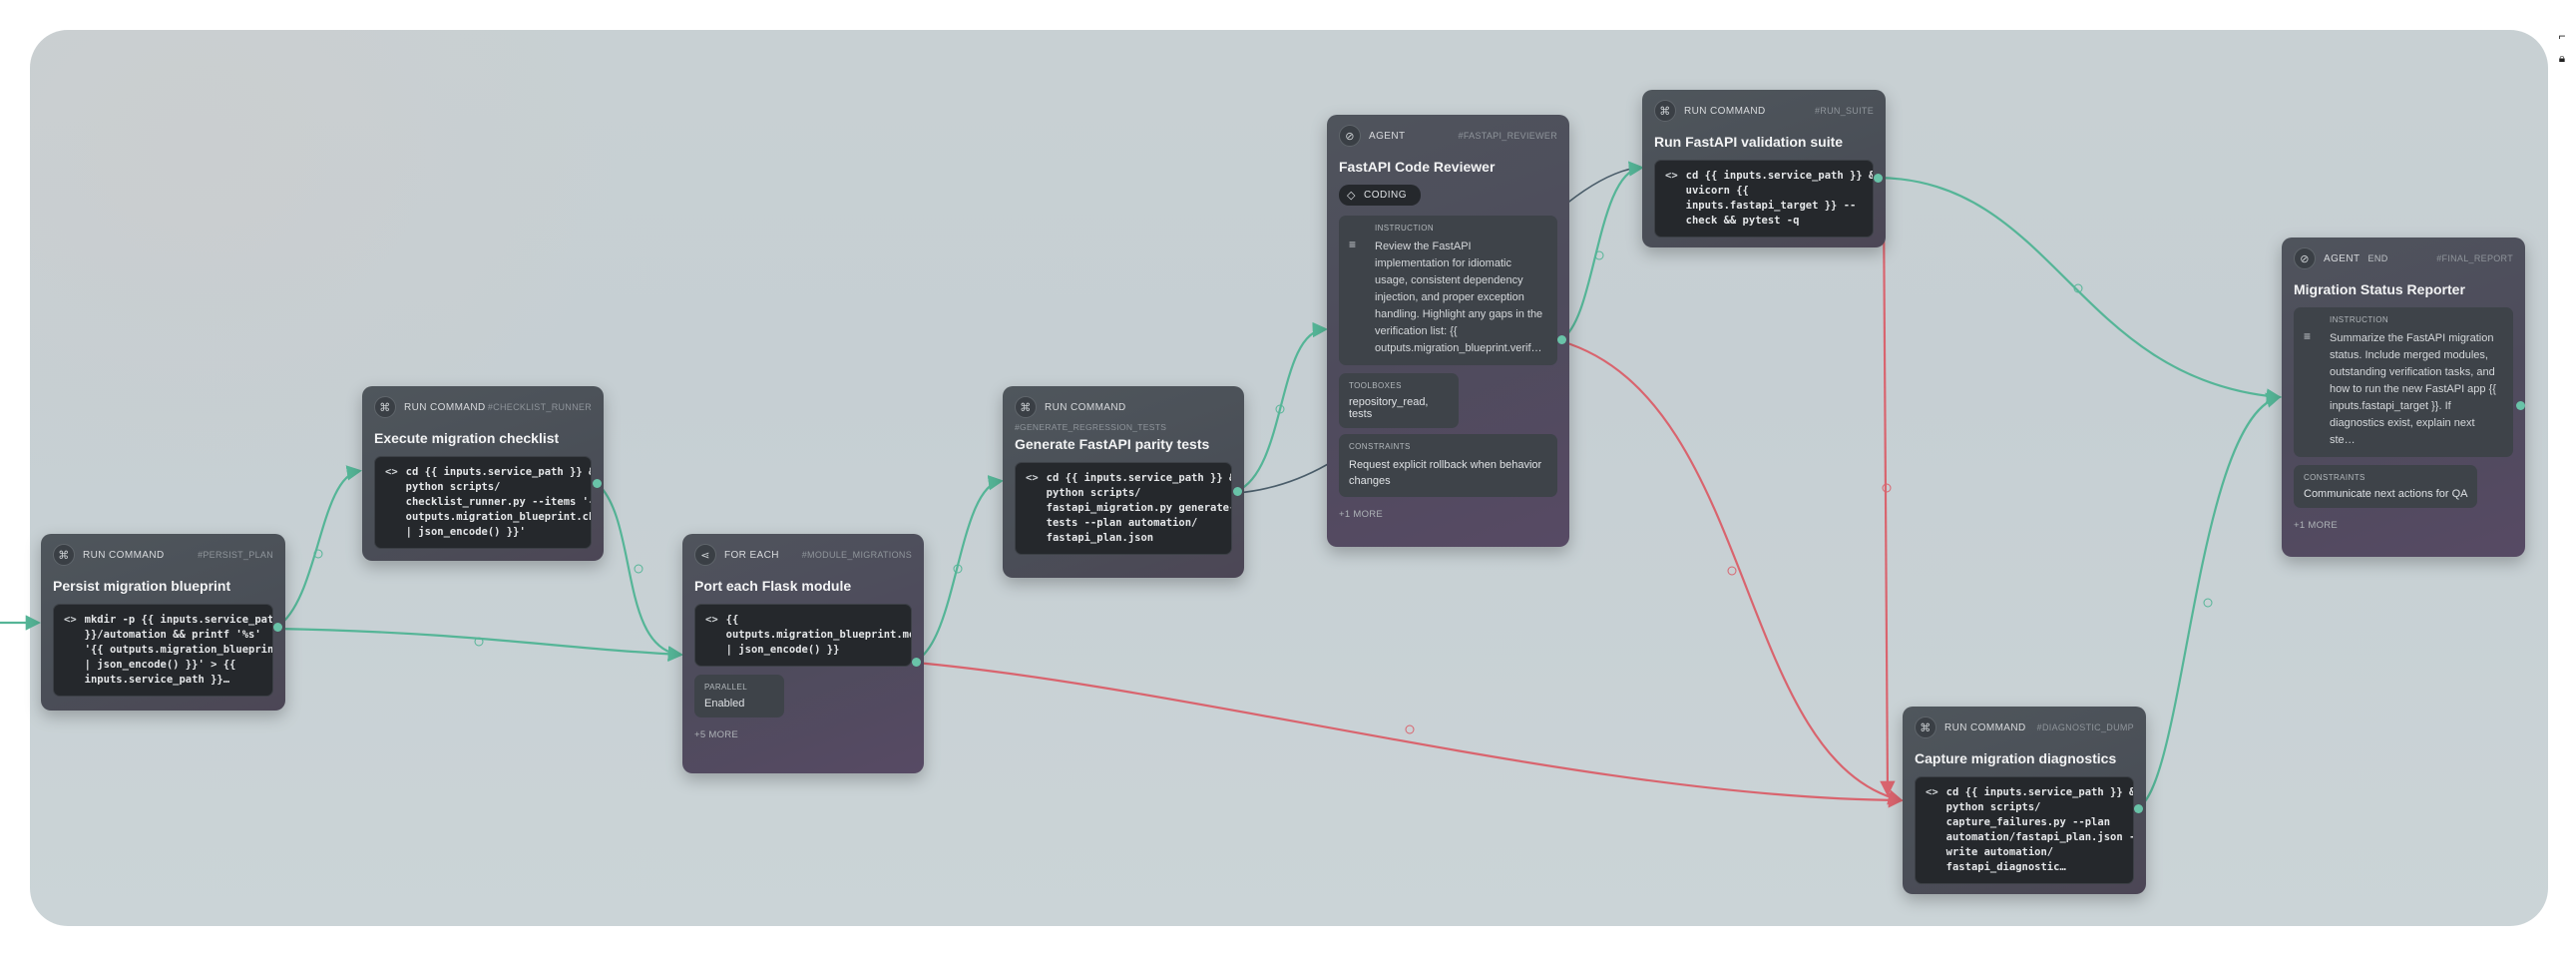 The width and height of the screenshot is (2576, 956). Describe the element at coordinates (1844, 111) in the screenshot. I see `node-id: #RUN_SUITE` at that location.